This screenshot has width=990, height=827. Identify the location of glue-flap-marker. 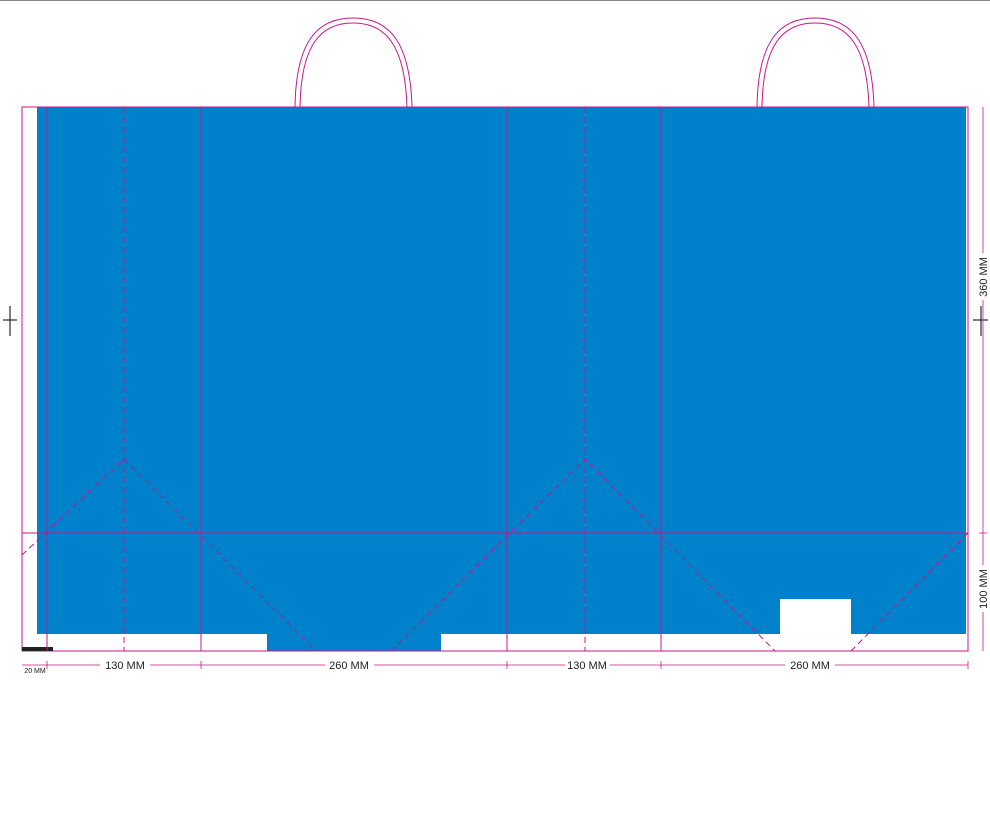
(37, 649).